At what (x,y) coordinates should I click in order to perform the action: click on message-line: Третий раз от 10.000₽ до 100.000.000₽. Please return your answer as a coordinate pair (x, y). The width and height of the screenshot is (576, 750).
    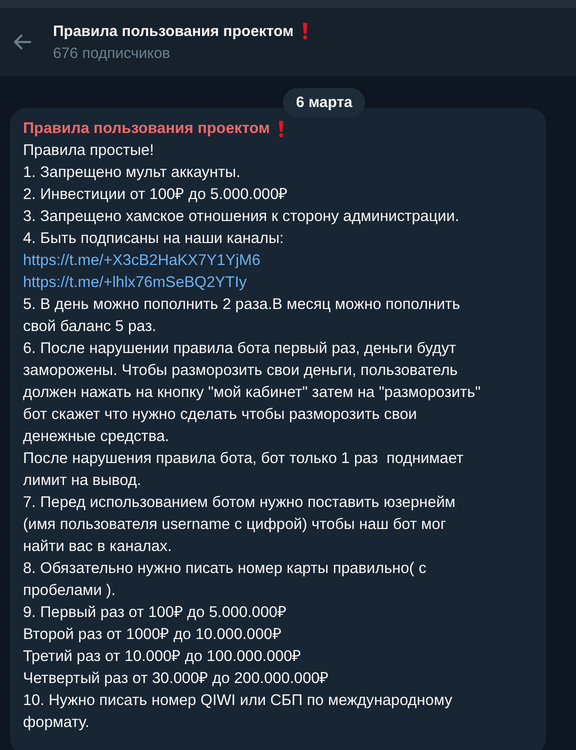
    Looking at the image, I should click on (162, 657).